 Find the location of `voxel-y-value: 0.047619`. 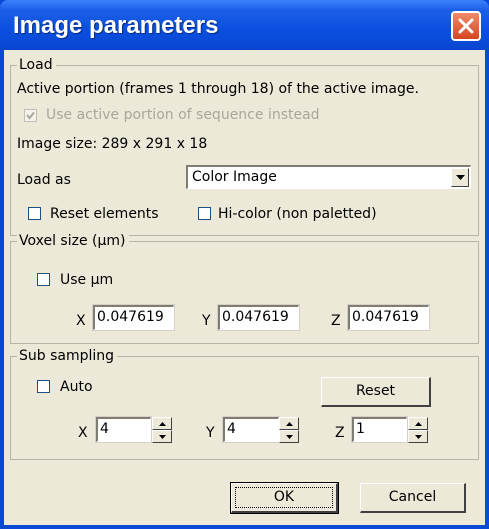

voxel-y-value: 0.047619 is located at coordinates (255, 317).